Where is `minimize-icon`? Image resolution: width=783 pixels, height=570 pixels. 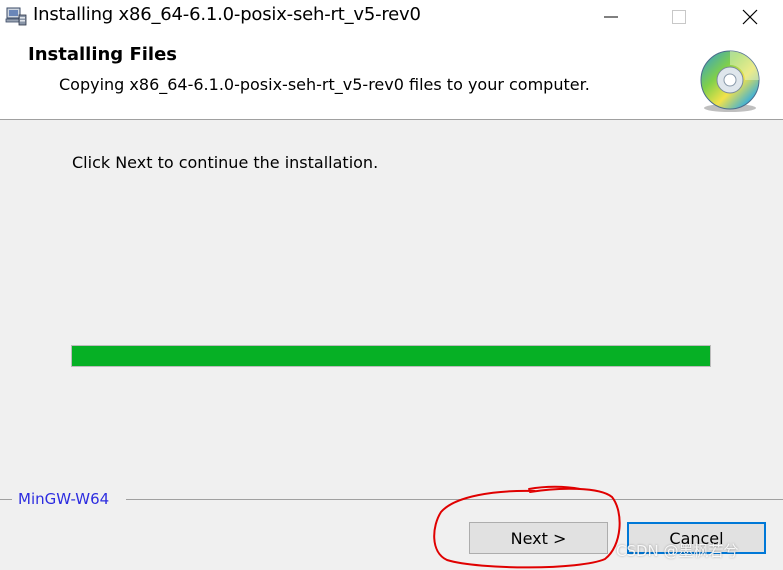 minimize-icon is located at coordinates (611, 17).